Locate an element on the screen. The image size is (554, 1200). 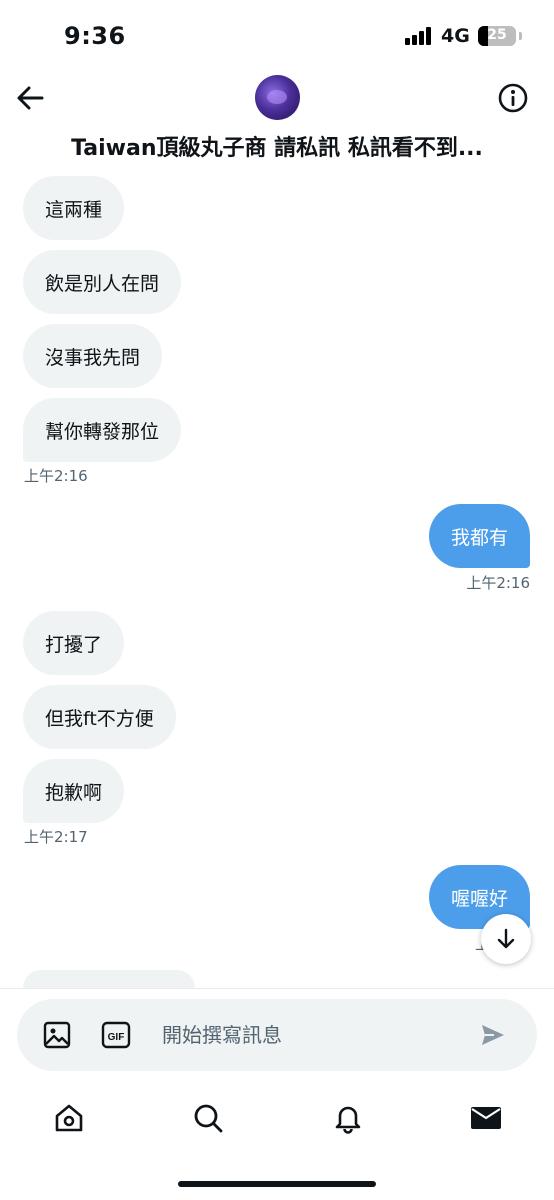
message-input is located at coordinates (312, 1035).